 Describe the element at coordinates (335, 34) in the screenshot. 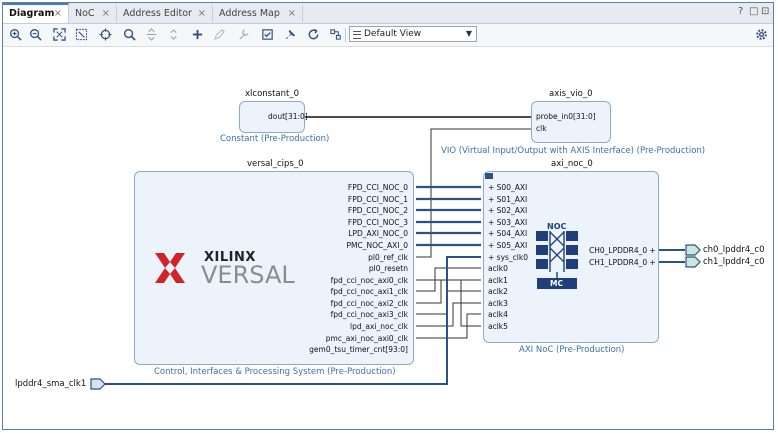

I see `regenerate-layout-icon` at that location.